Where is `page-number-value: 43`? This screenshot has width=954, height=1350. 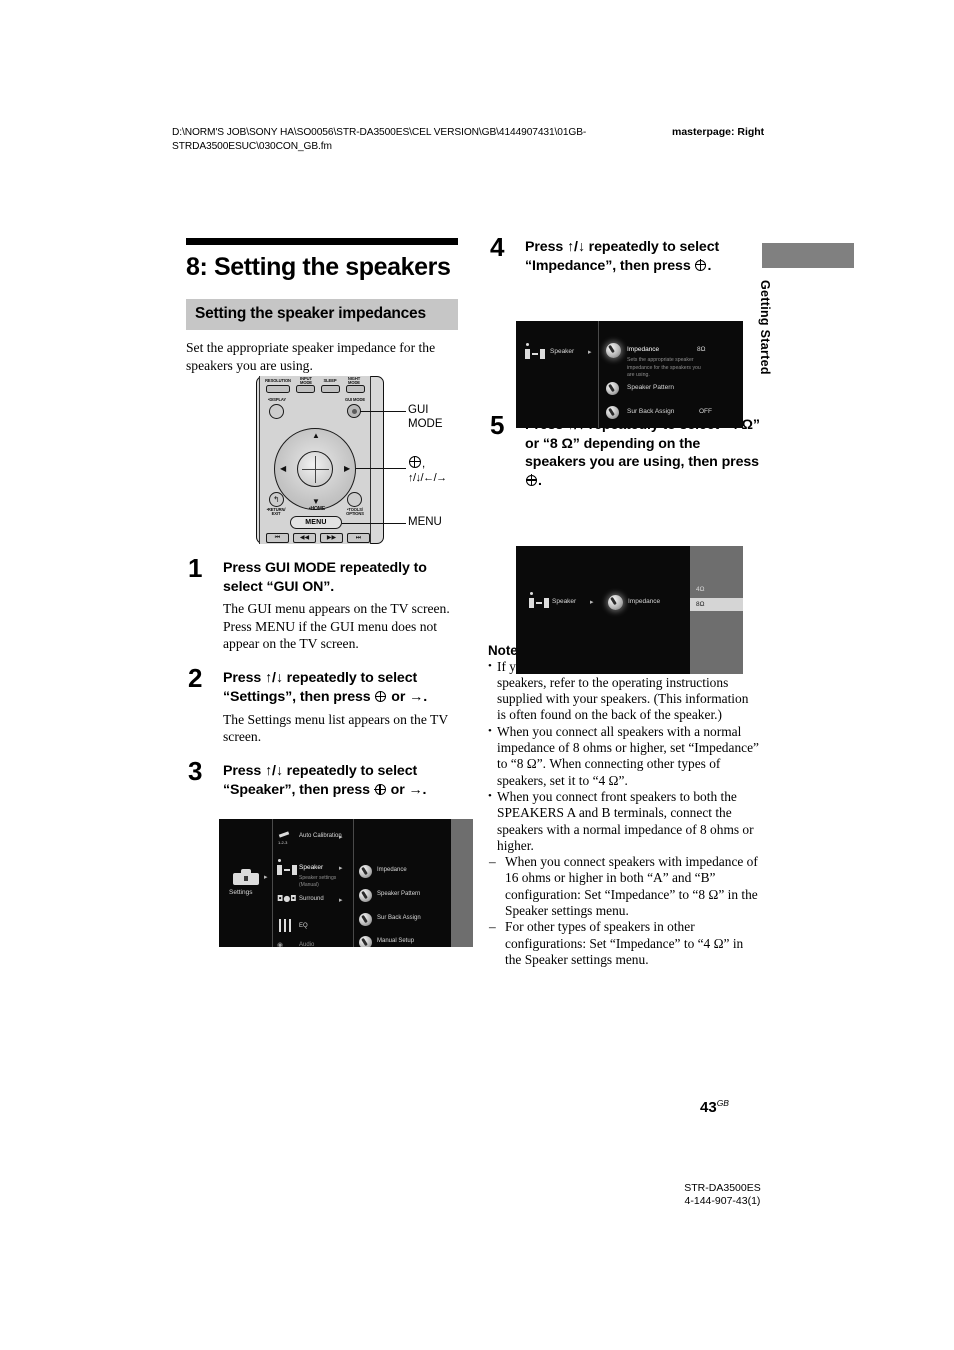 page-number-value: 43 is located at coordinates (708, 1107).